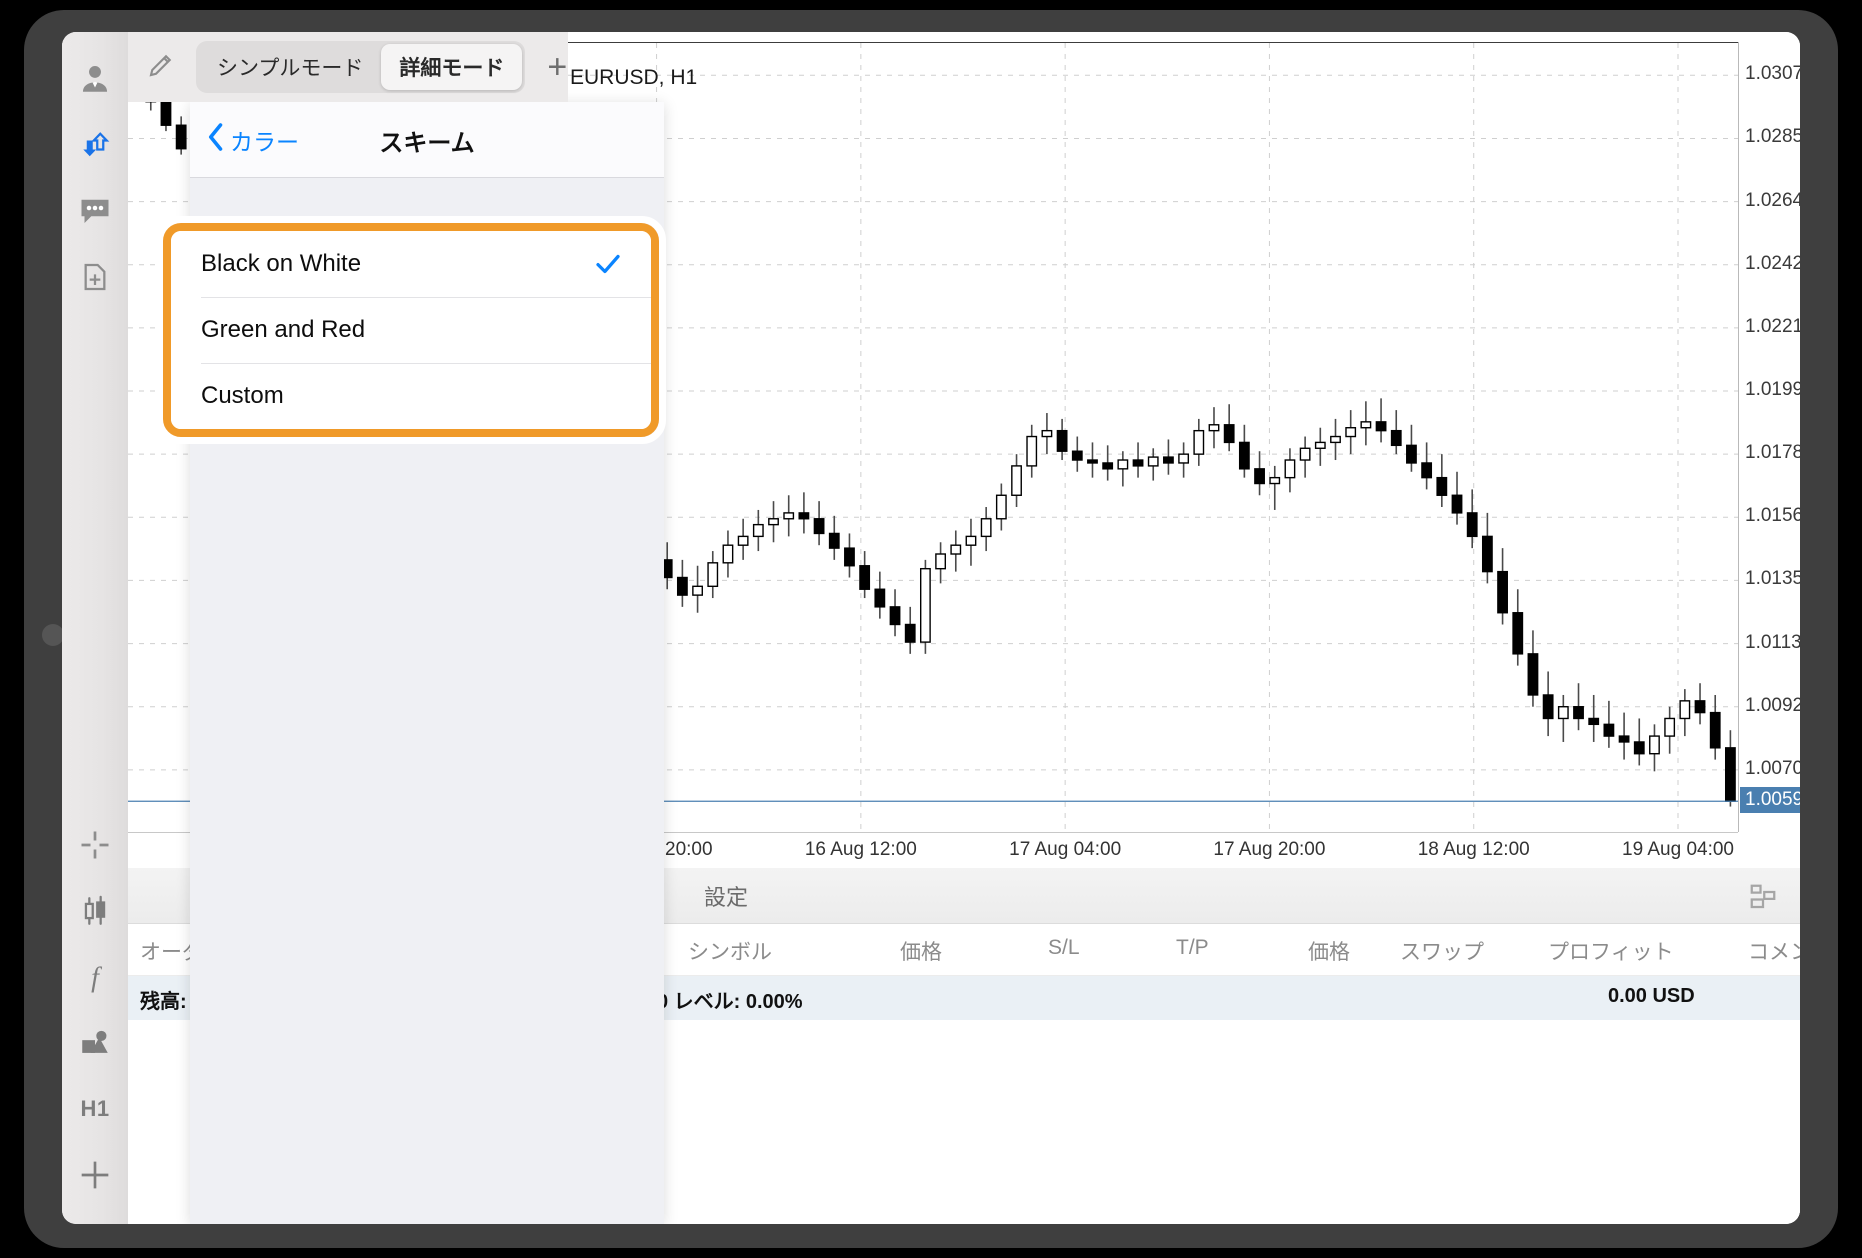  I want to click on chart-symbol-label: EURUSD, H1, so click(634, 77).